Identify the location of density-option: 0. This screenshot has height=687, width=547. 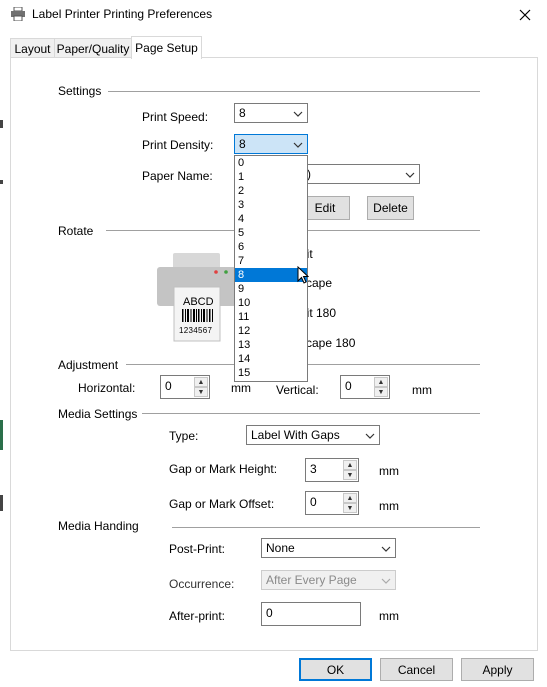
(271, 163).